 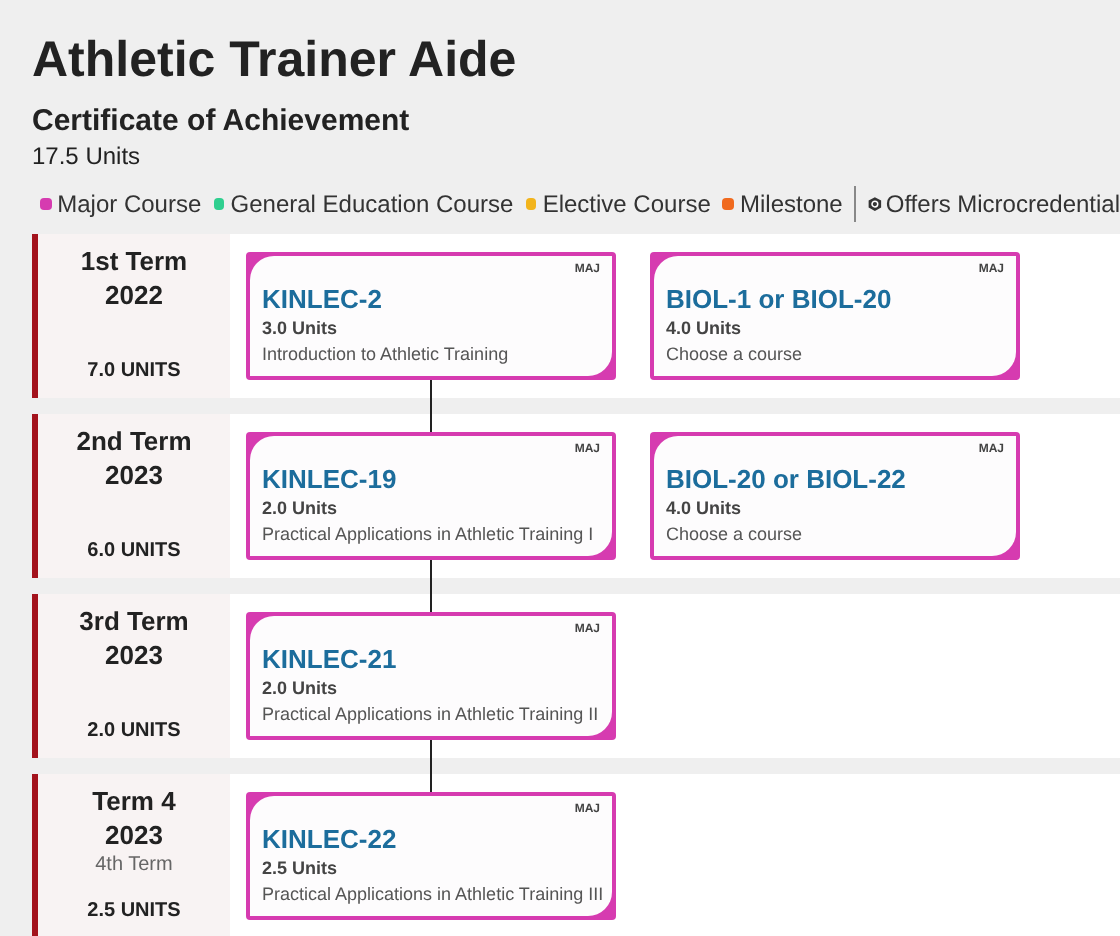 What do you see at coordinates (275, 60) in the screenshot?
I see `page-title: Athletic Trainer Aide` at bounding box center [275, 60].